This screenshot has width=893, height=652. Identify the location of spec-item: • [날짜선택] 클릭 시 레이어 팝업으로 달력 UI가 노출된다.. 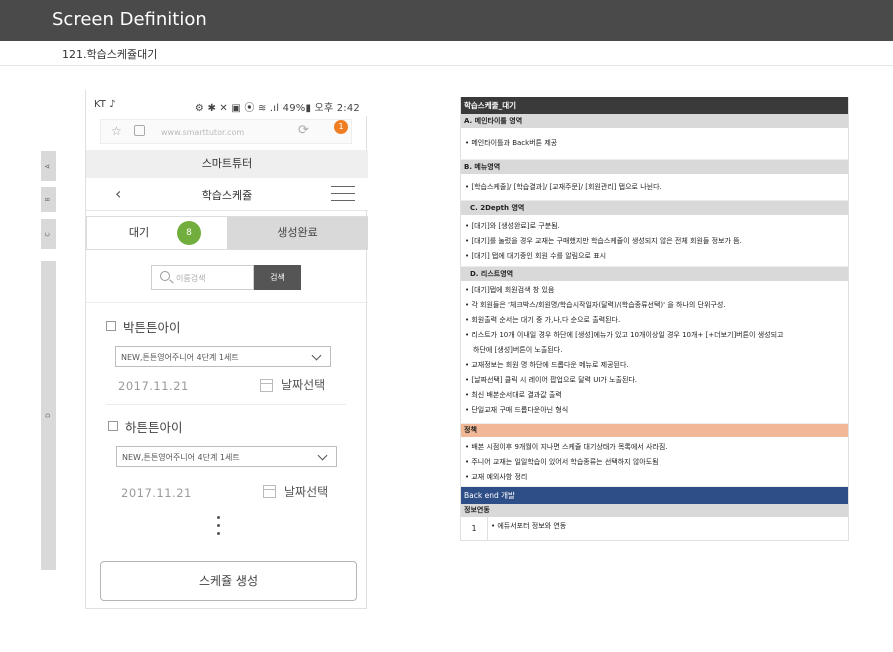
(551, 380).